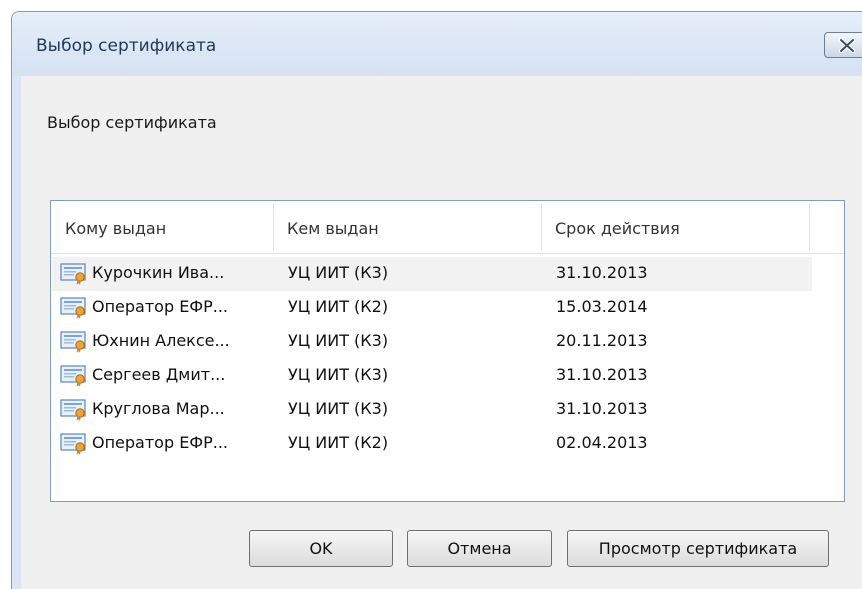 The width and height of the screenshot is (862, 589). Describe the element at coordinates (432, 410) in the screenshot. I see `table-row: Круглова Мар... УЦ ИИТ (К3) 31.10.2013` at that location.